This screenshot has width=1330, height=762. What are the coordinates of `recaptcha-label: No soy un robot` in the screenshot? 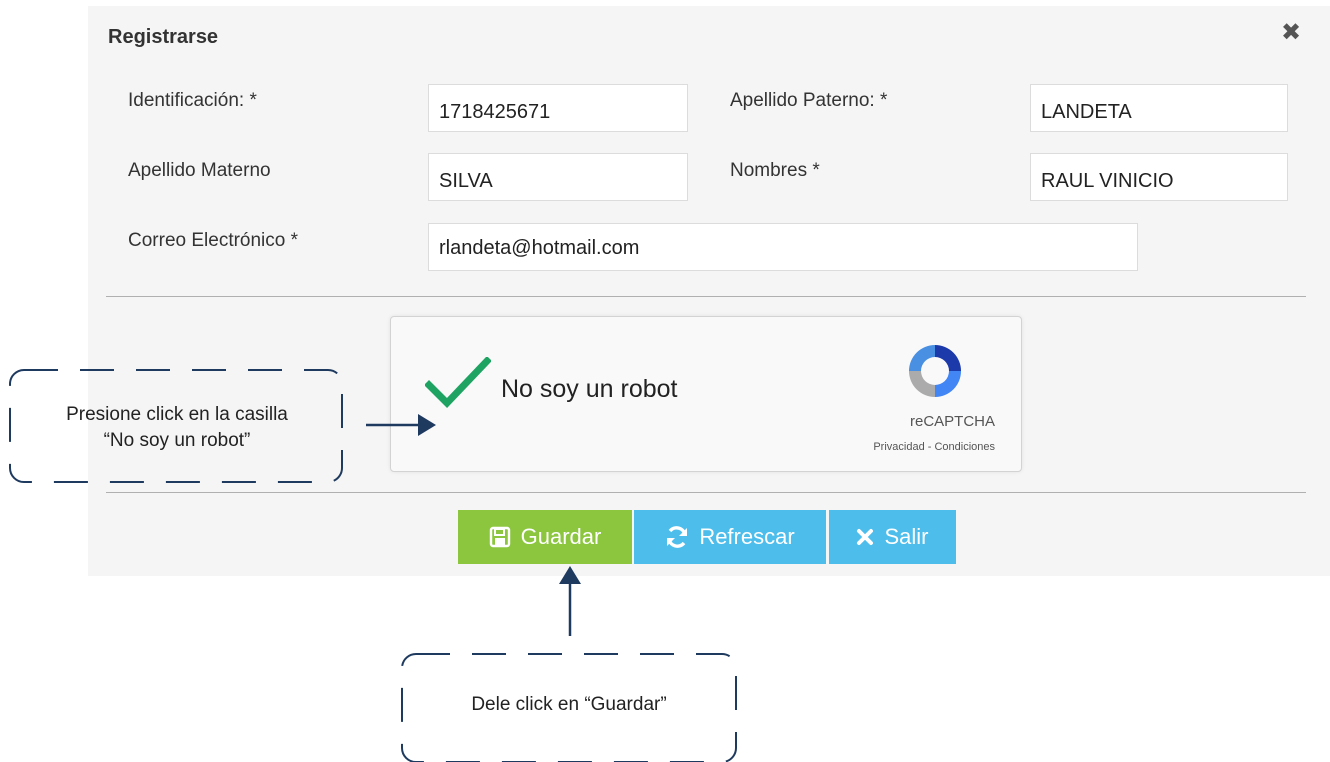 It's located at (589, 389).